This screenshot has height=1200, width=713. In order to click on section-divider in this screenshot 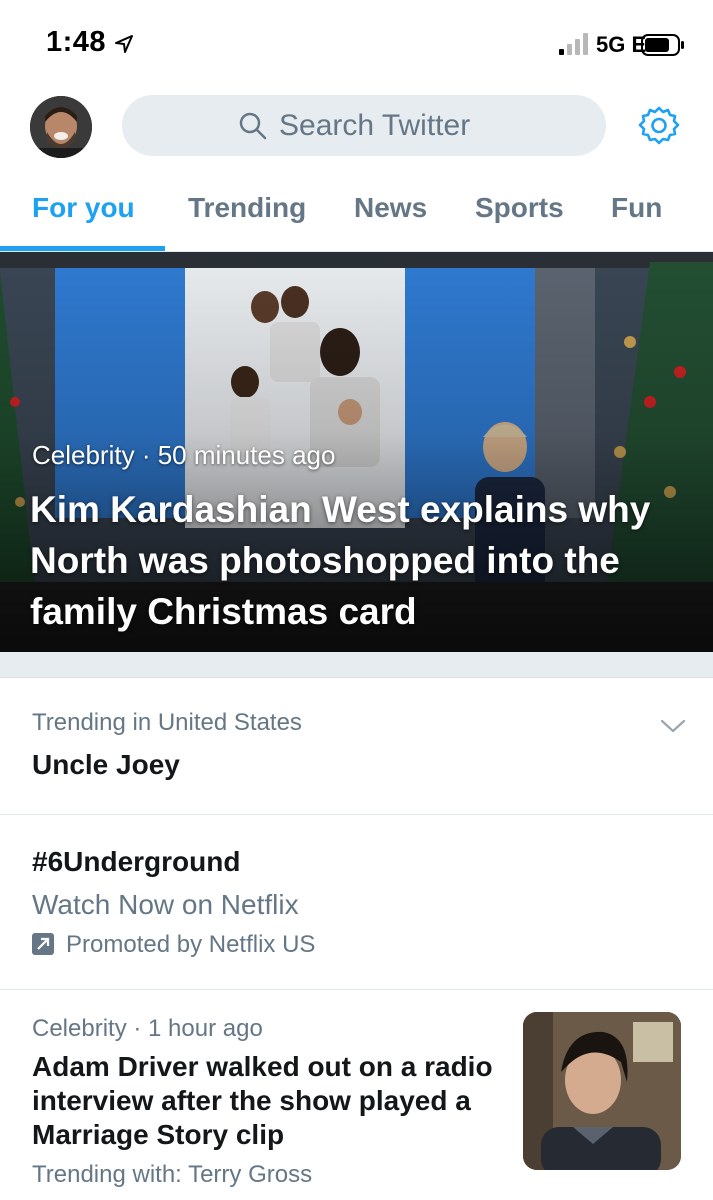, I will do `click(356, 665)`.